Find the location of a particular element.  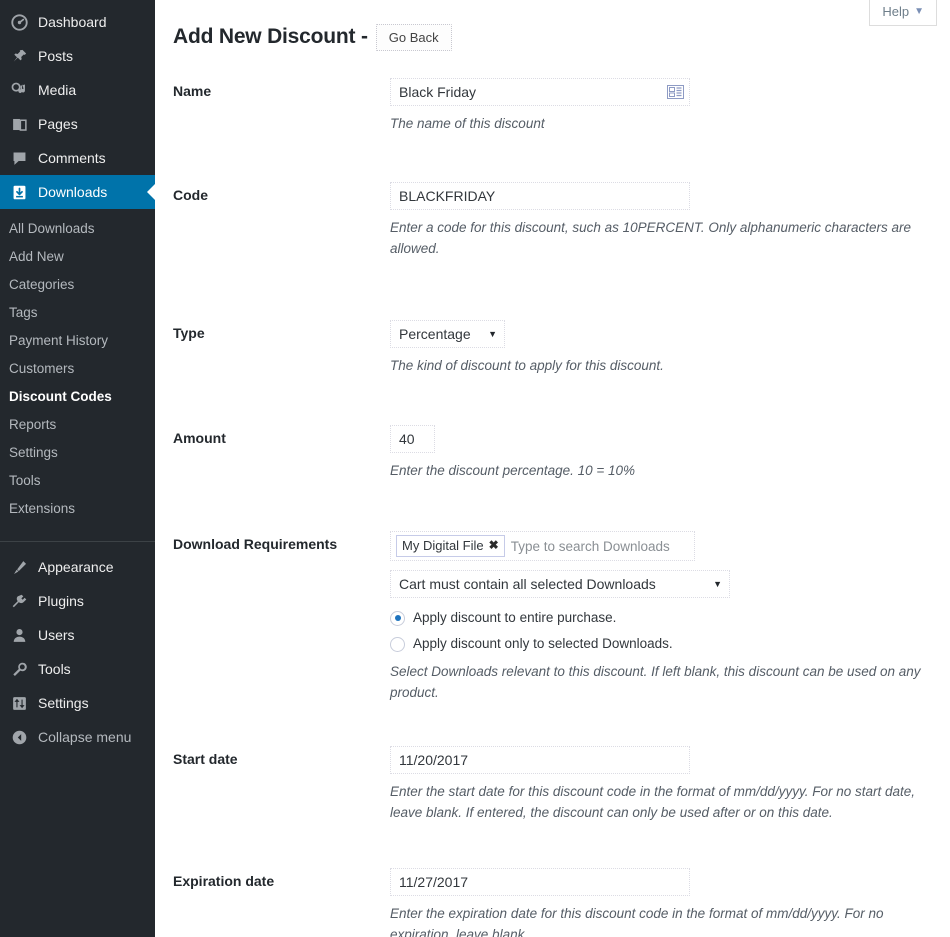

help-tab-button: Help ▼ is located at coordinates (903, 13).